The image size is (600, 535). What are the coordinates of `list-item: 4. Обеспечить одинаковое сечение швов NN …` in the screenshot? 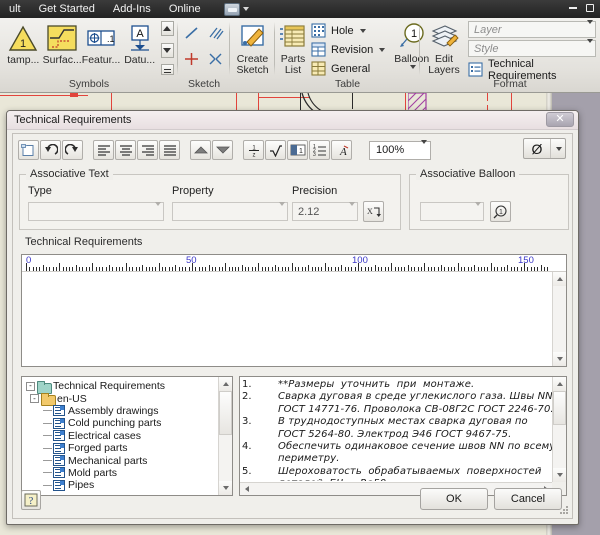 It's located at (397, 447).